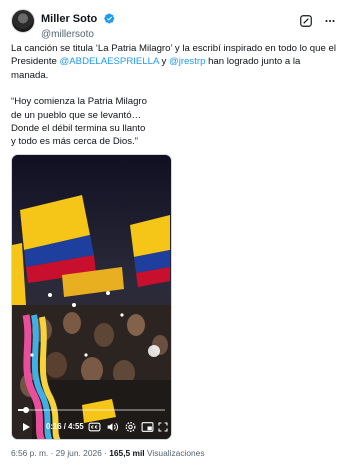 The image size is (350, 468). What do you see at coordinates (109, 61) in the screenshot?
I see `mention-link: @ABDELAESPRIELLA` at bounding box center [109, 61].